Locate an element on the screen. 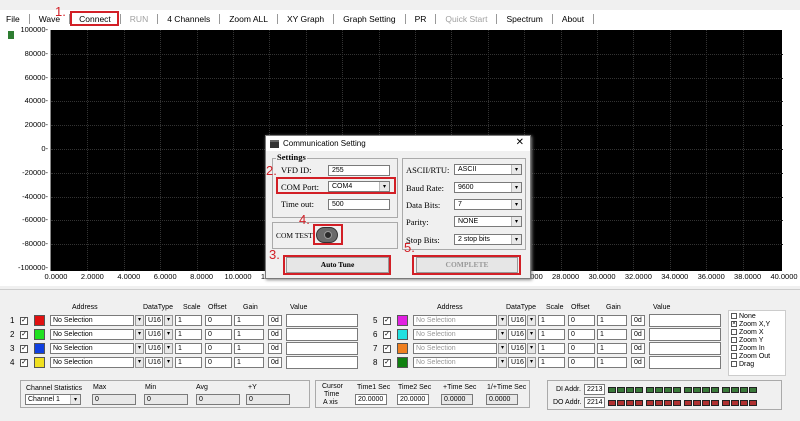 Image resolution: width=800 pixels, height=421 pixels. do-addr-input: 2214 is located at coordinates (594, 402).